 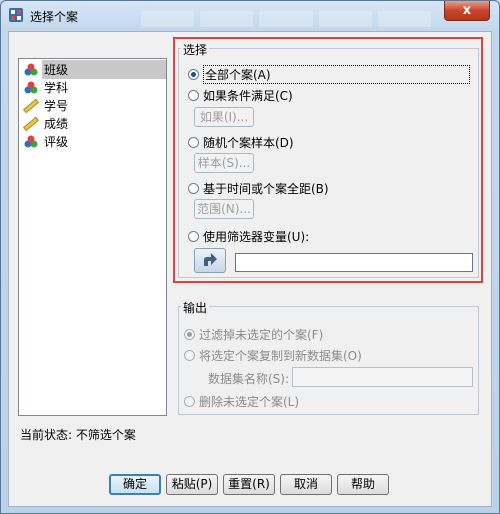 I want to click on radio-label: 随机个案样本(D), so click(x=248, y=143).